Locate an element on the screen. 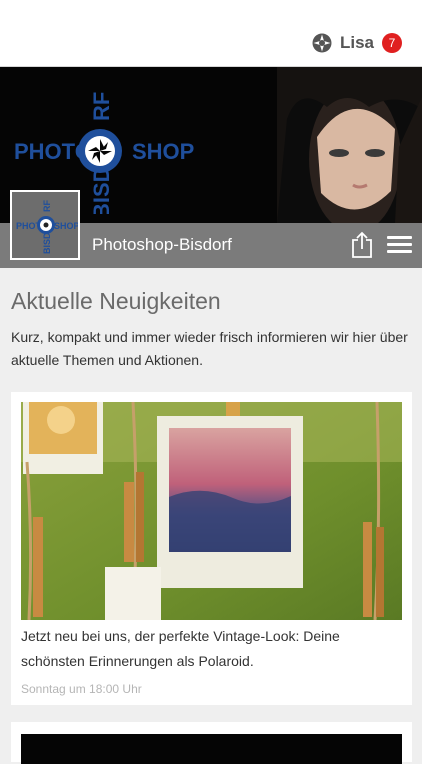 The width and height of the screenshot is (422, 764). user-settings-icon is located at coordinates (322, 43).